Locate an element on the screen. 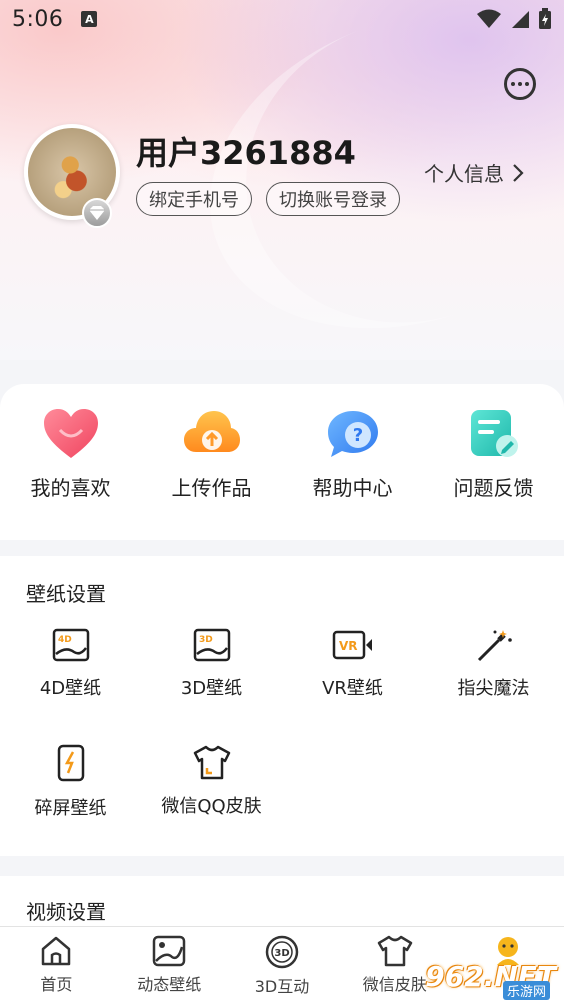  tab-home: 首页 is located at coordinates (56, 965).